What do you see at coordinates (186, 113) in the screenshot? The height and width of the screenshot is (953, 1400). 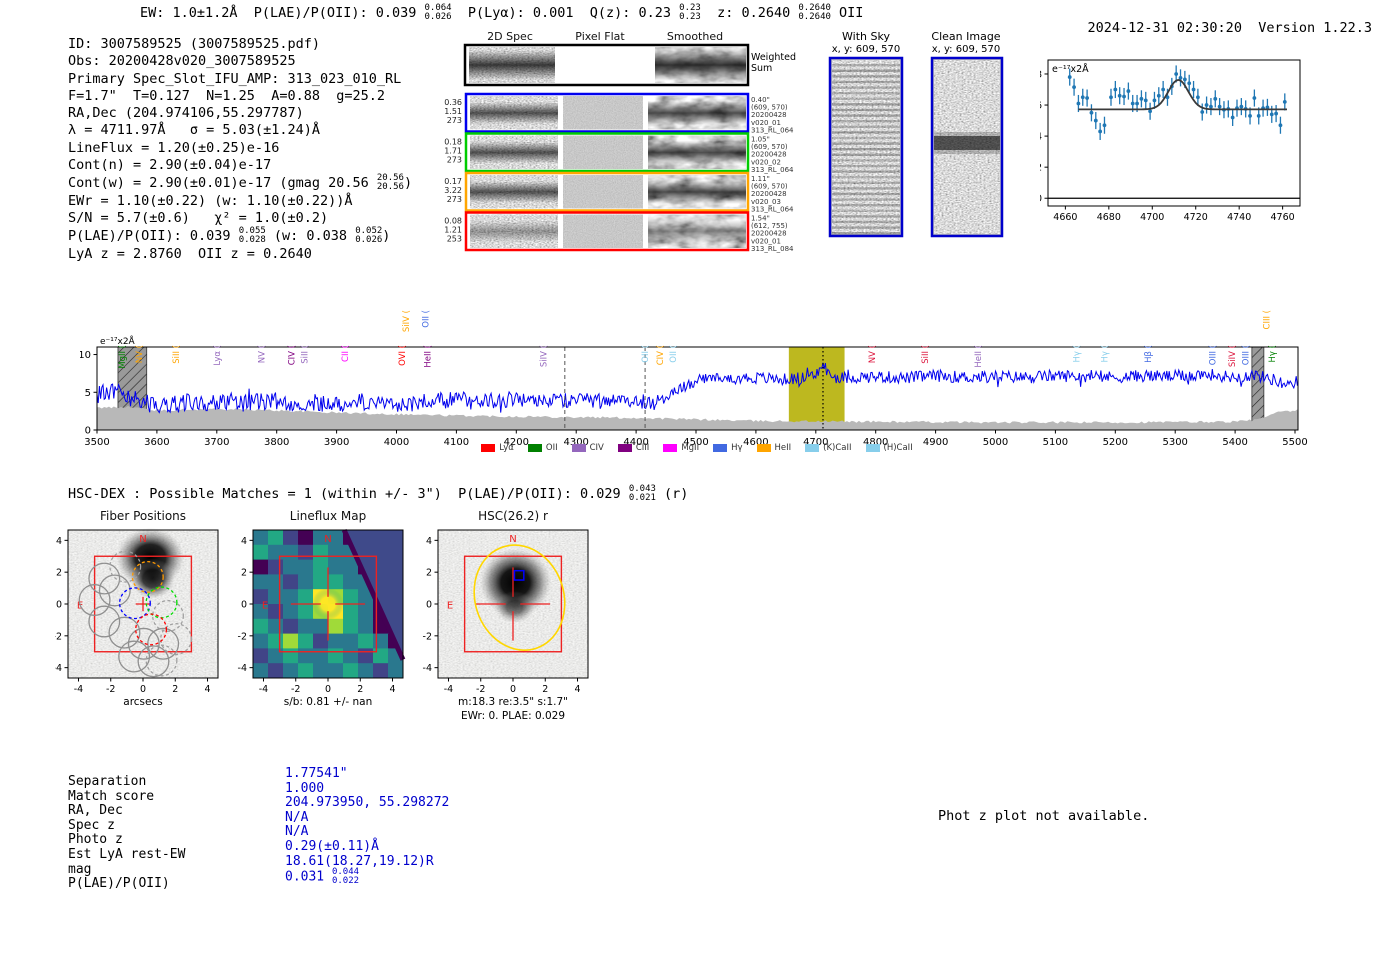 I see `info-line: RA,Dec (204.974106,55.297787)` at bounding box center [186, 113].